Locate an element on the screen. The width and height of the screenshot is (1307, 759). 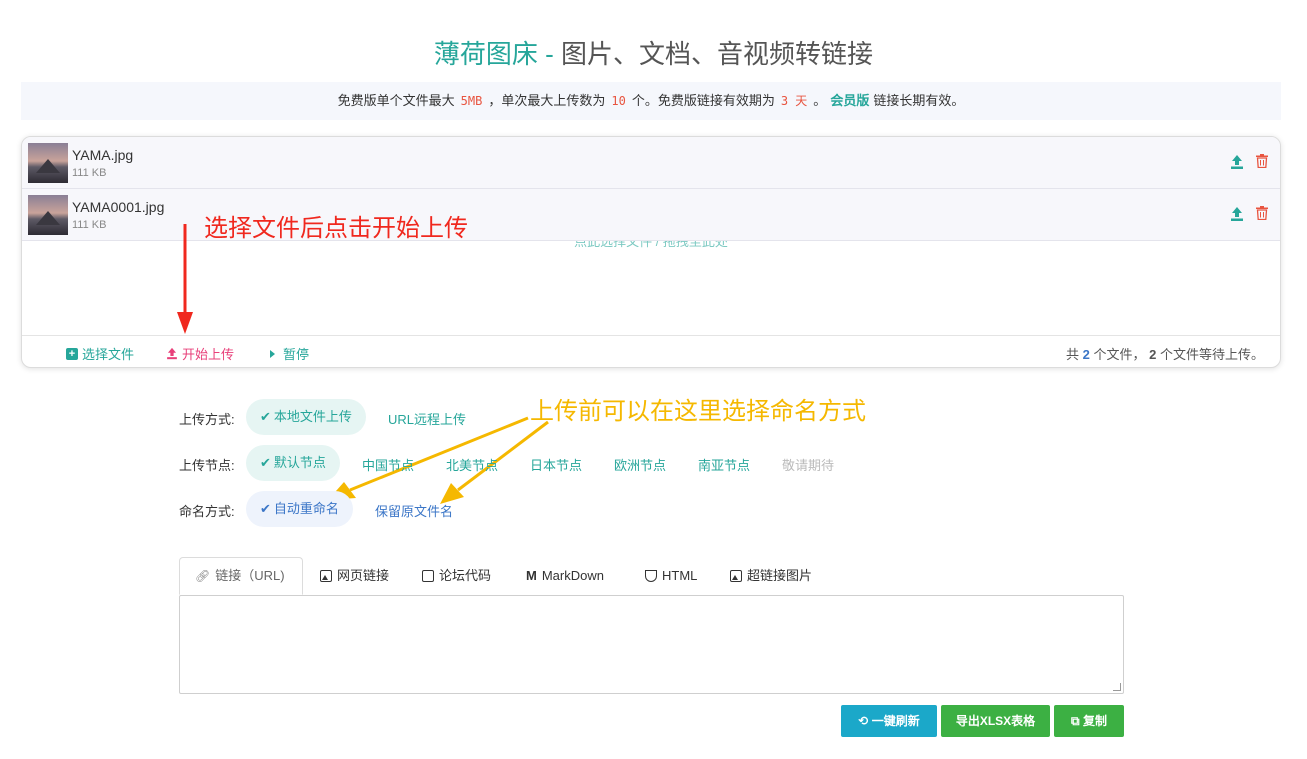
vip-link: 会员版 is located at coordinates (849, 100).